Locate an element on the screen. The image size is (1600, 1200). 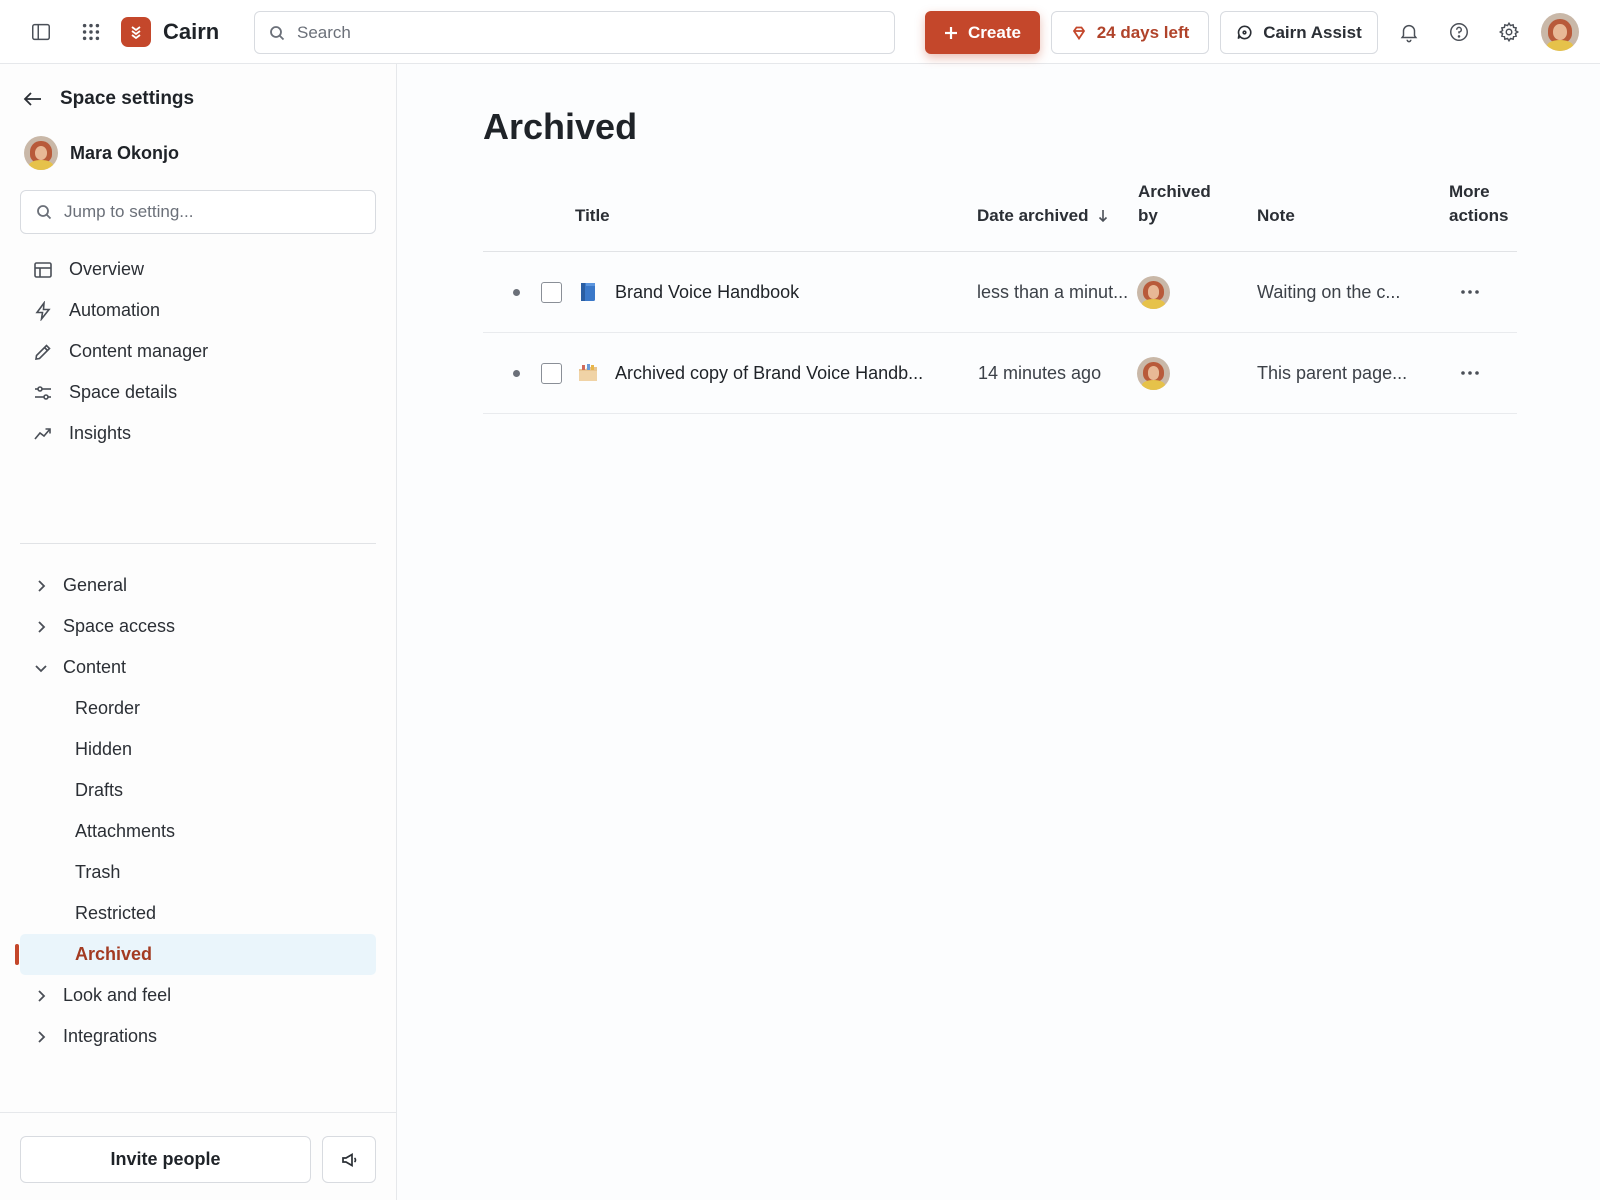
sidebar-item-trash: Trash is located at coordinates (198, 872).